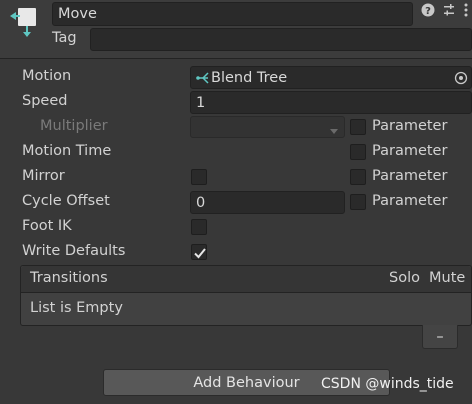 The image size is (472, 404). I want to click on watermark: CSDN @winds_tide, so click(387, 384).